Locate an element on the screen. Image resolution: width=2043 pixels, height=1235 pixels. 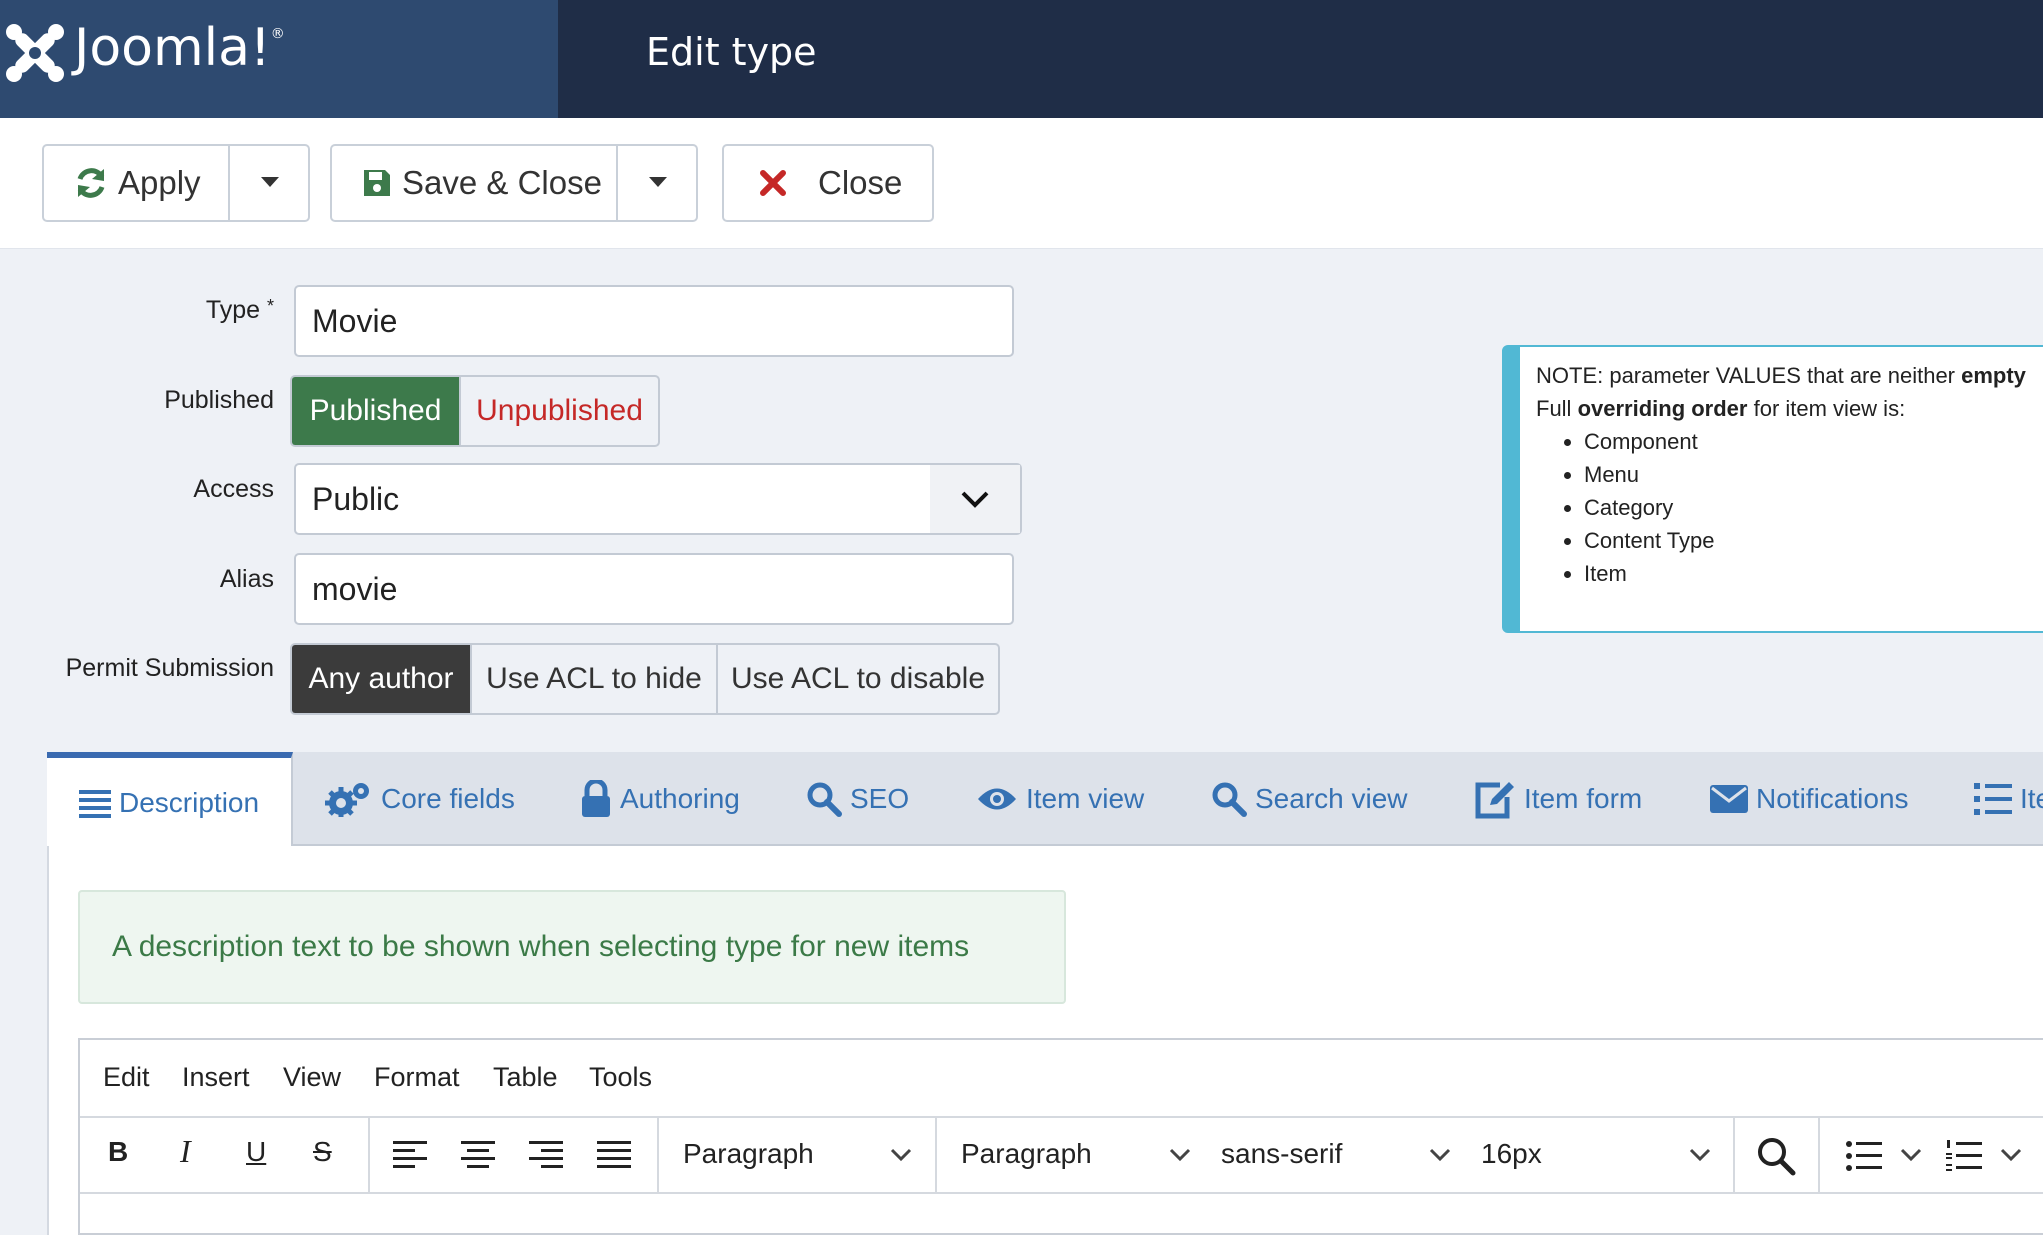
tab-label: Ite is located at coordinates (2031, 798).